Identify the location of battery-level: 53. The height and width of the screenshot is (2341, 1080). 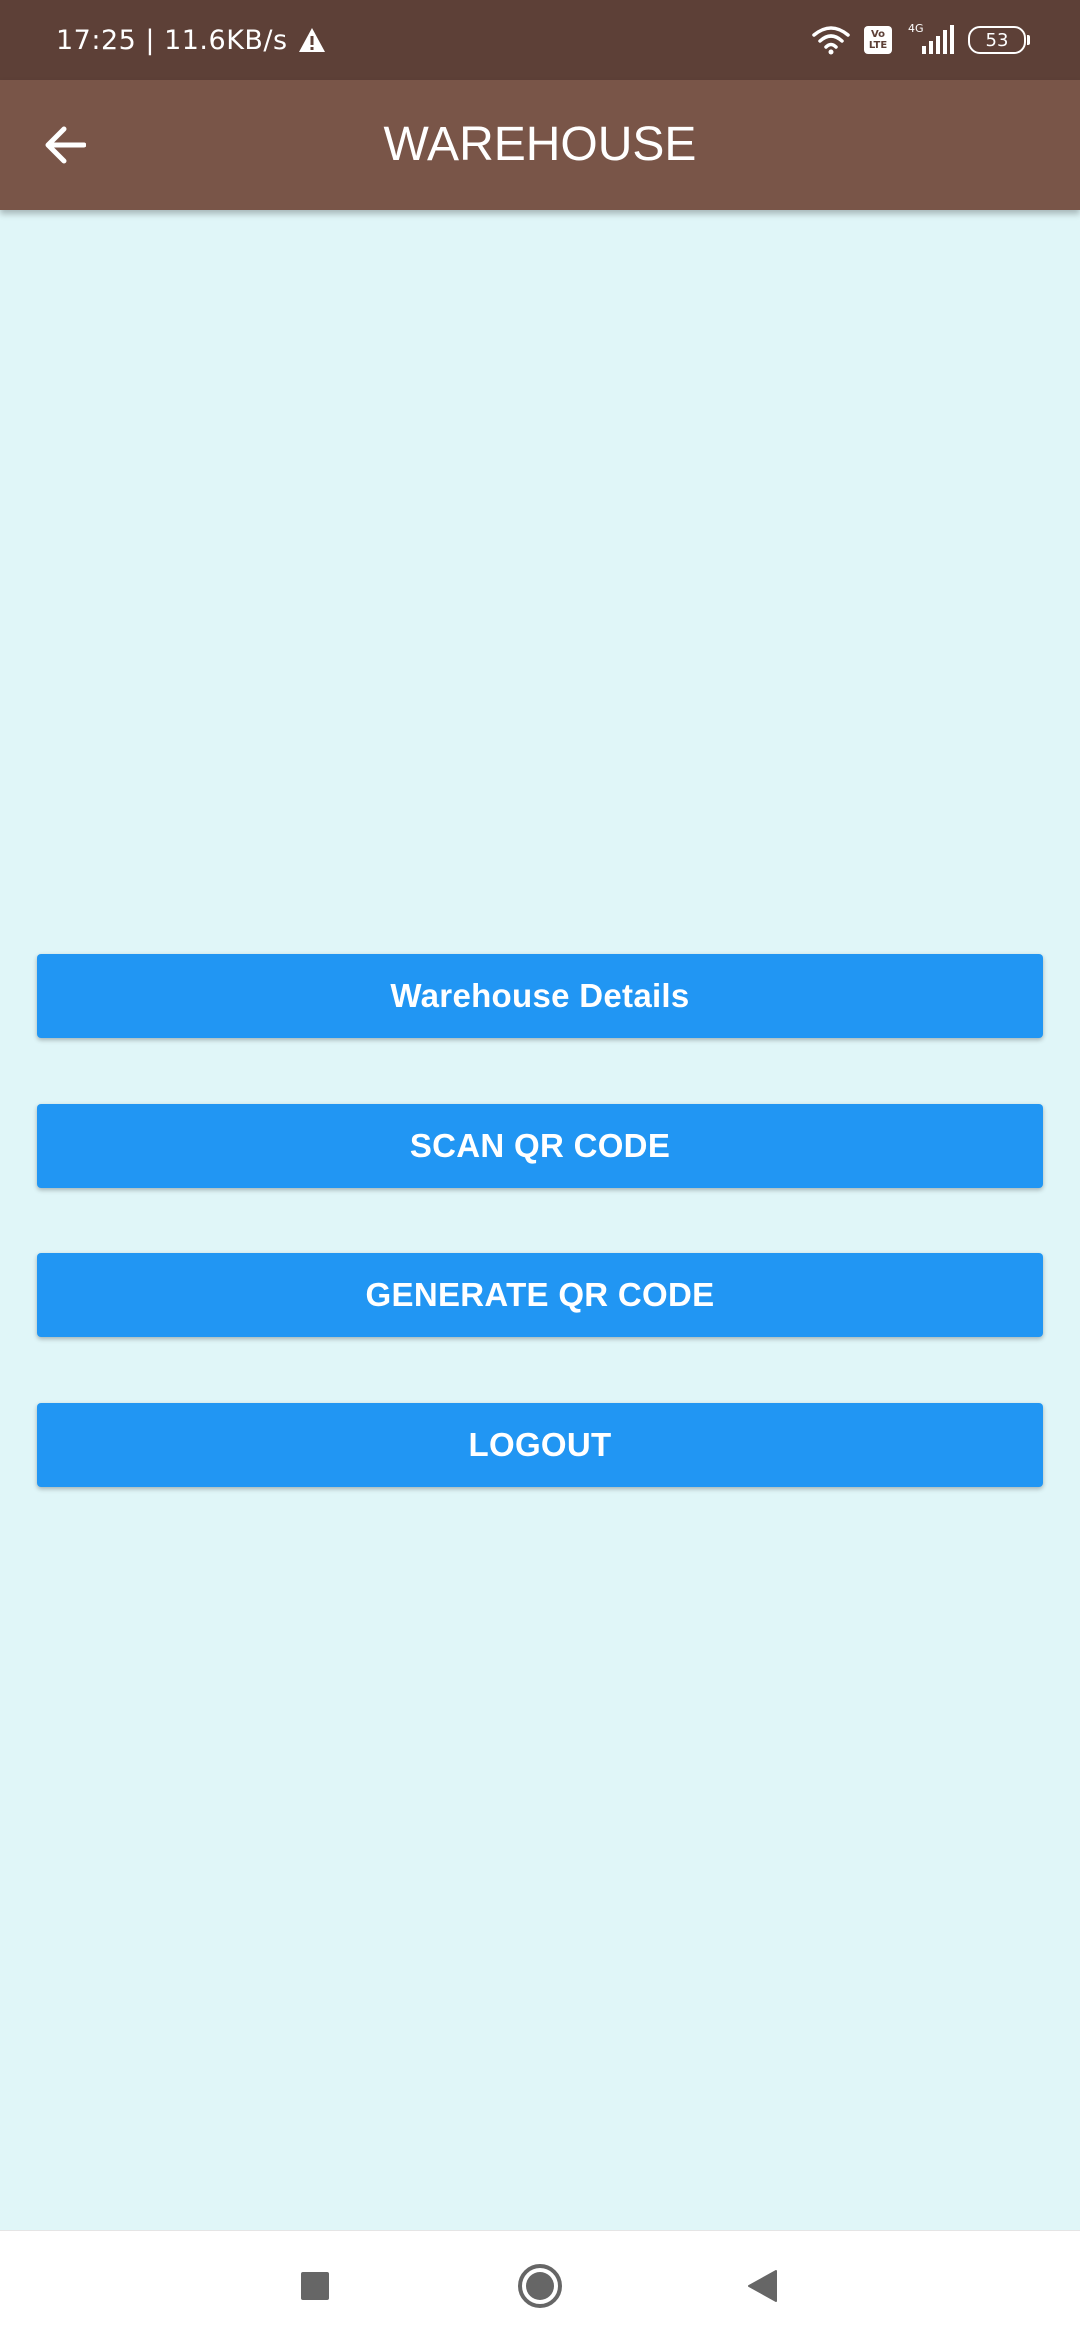
(997, 40).